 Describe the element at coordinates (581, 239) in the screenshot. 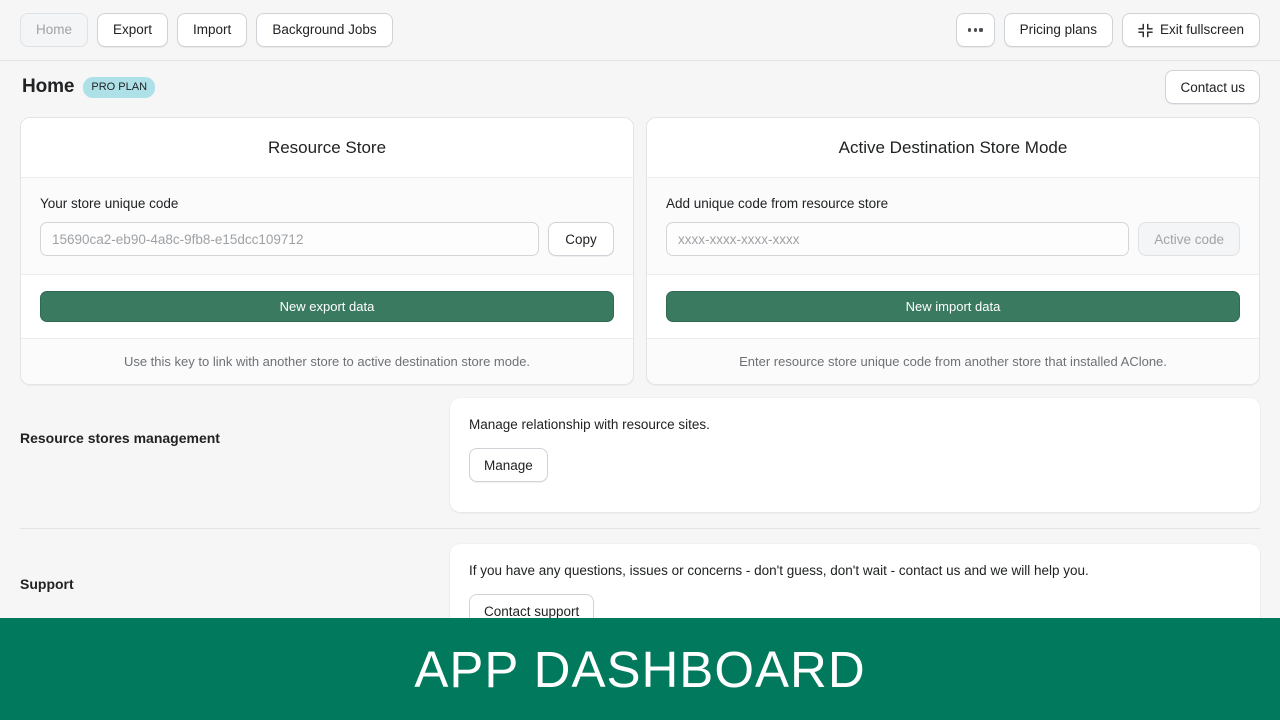

I see `copy-code-button: Copy` at that location.